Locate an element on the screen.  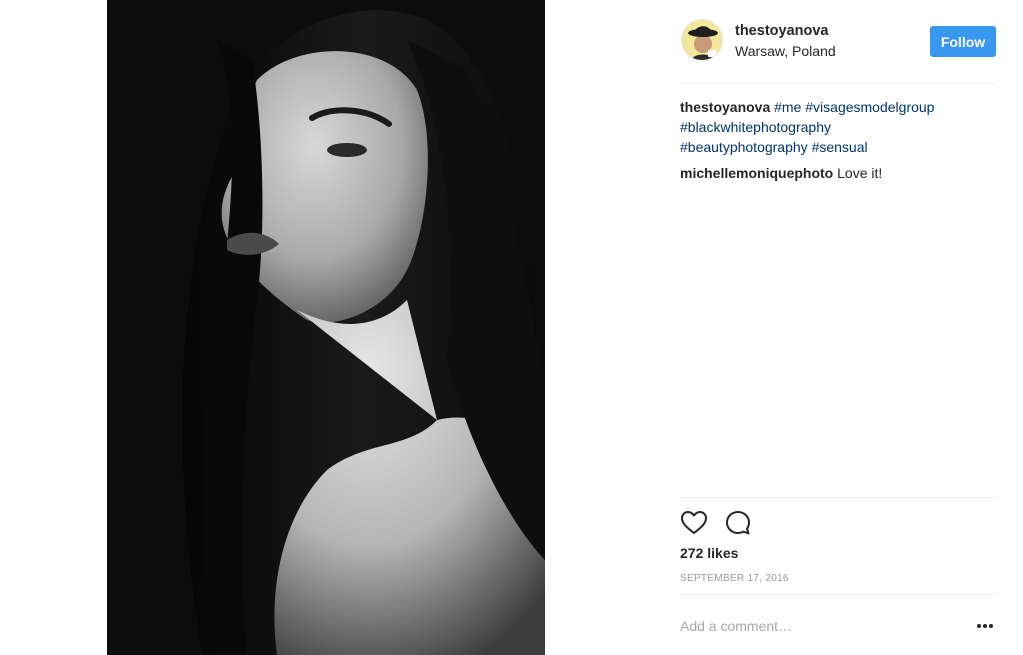
post-author-username: thestoyanova is located at coordinates (781, 31).